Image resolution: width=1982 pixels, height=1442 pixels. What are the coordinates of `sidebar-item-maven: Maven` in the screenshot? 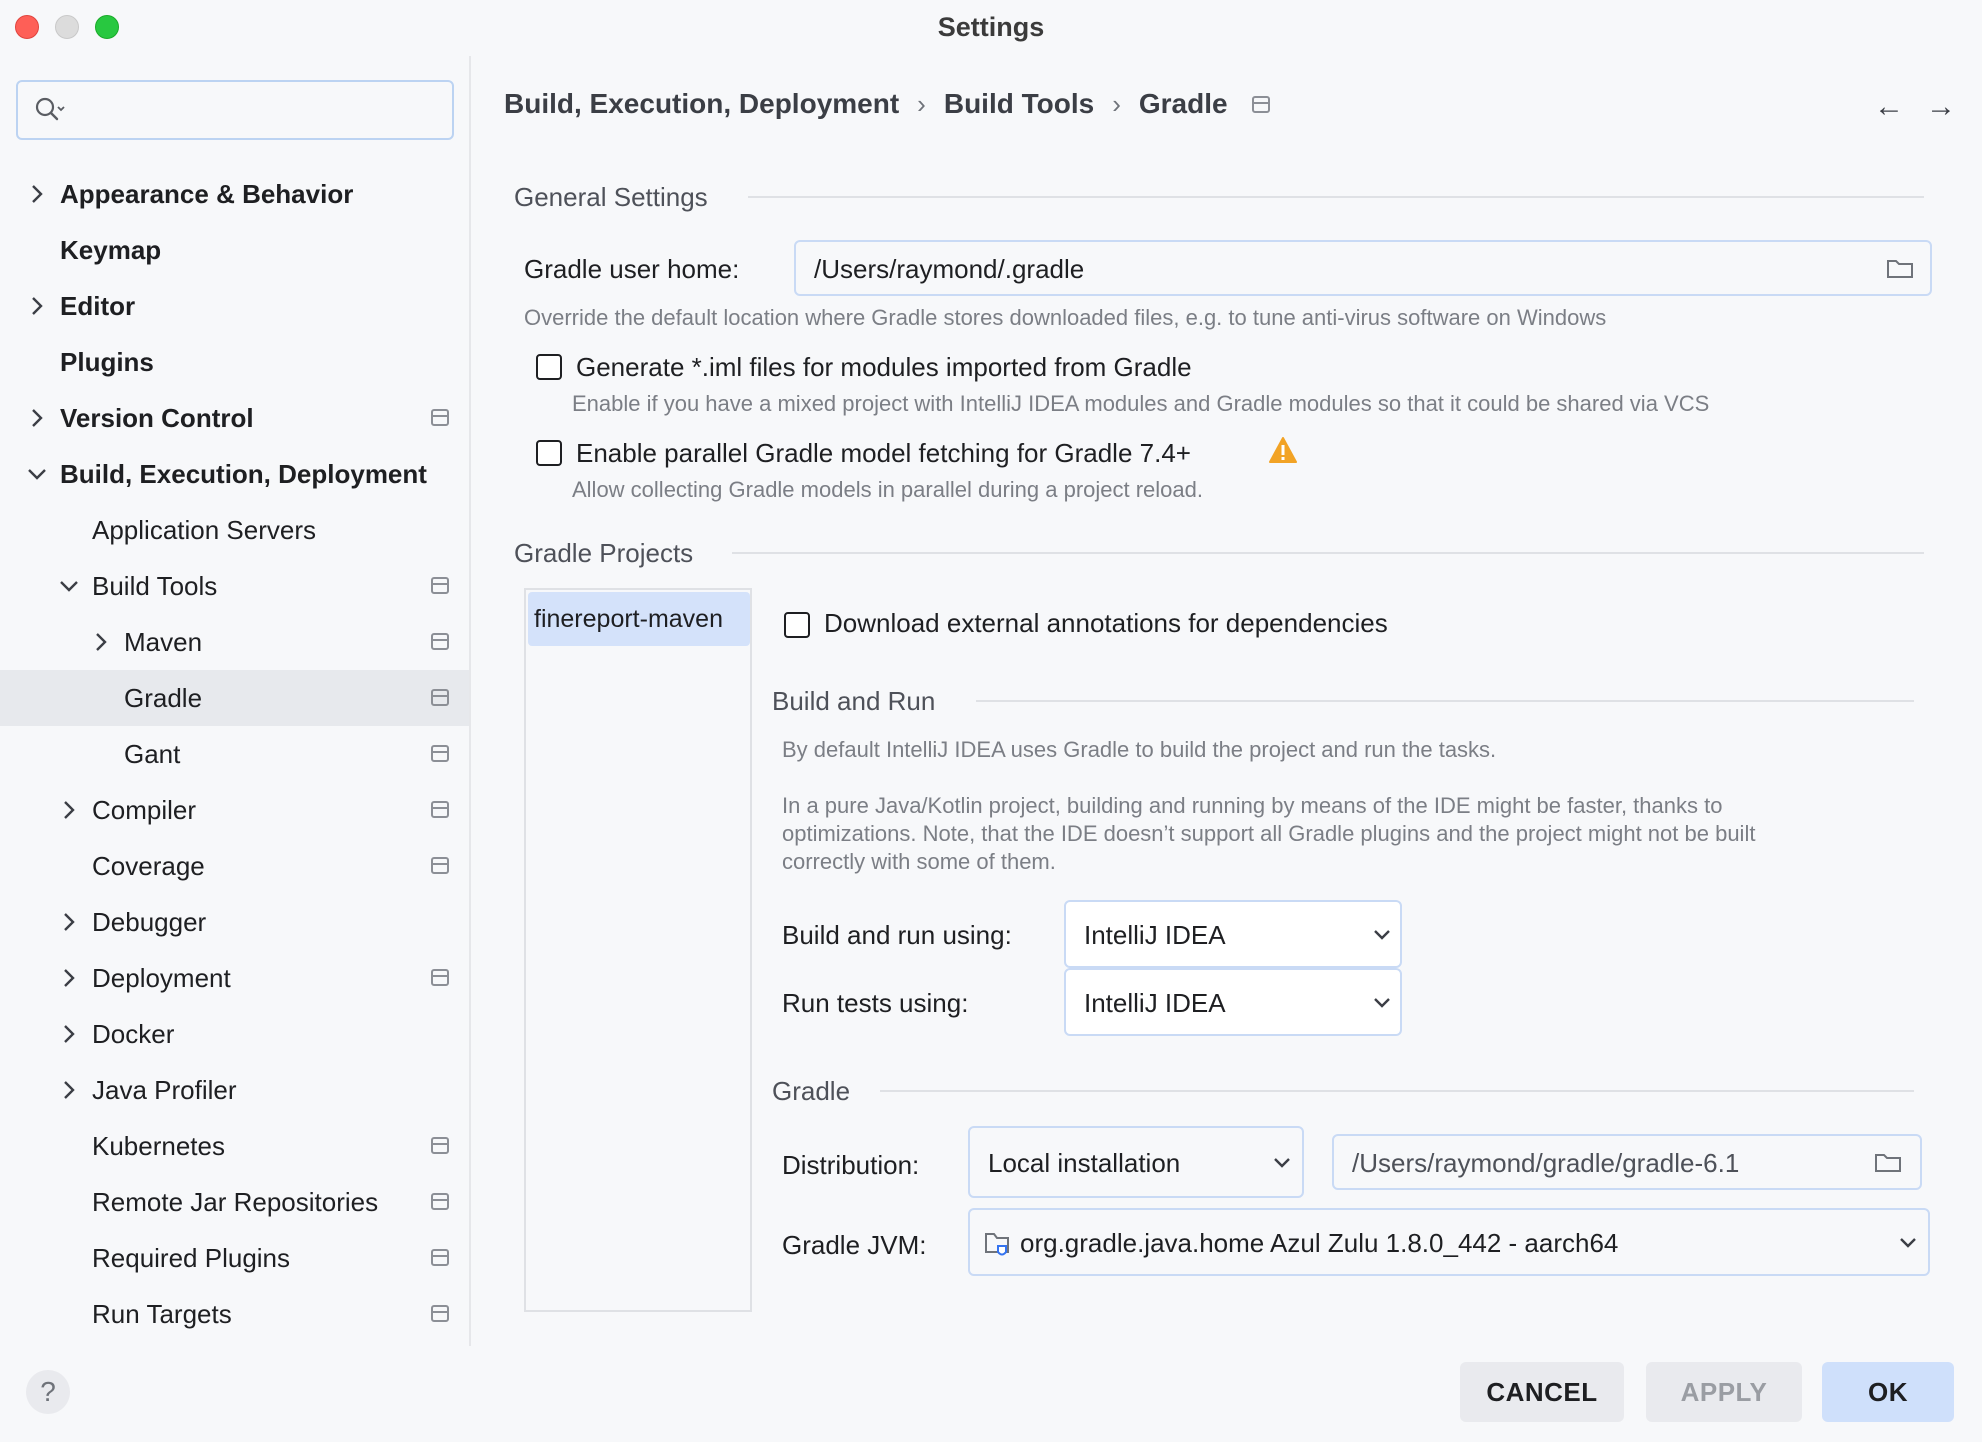 It's located at (234, 642).